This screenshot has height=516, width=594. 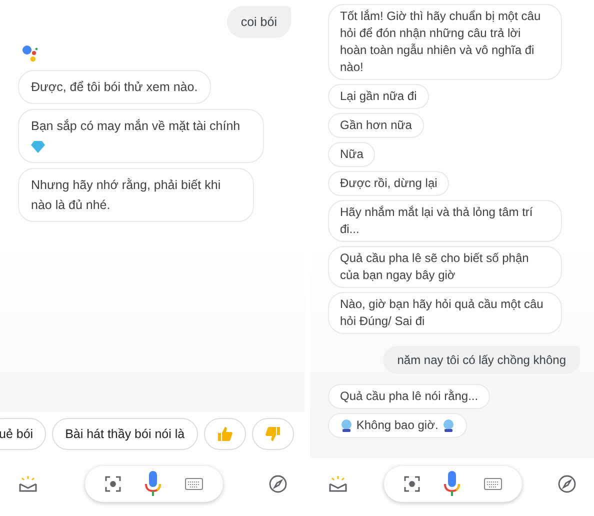 What do you see at coordinates (258, 22) in the screenshot?
I see `user-message: coi bói` at bounding box center [258, 22].